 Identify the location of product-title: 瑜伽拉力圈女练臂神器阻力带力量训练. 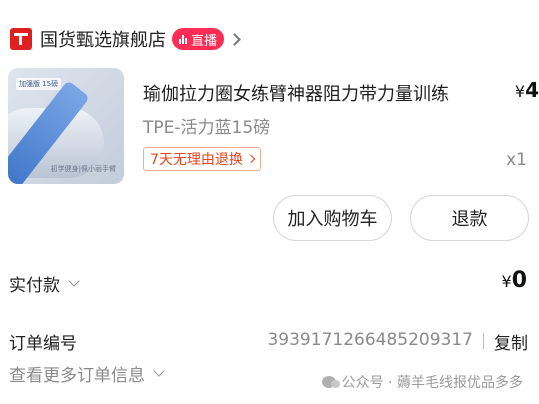
(296, 93).